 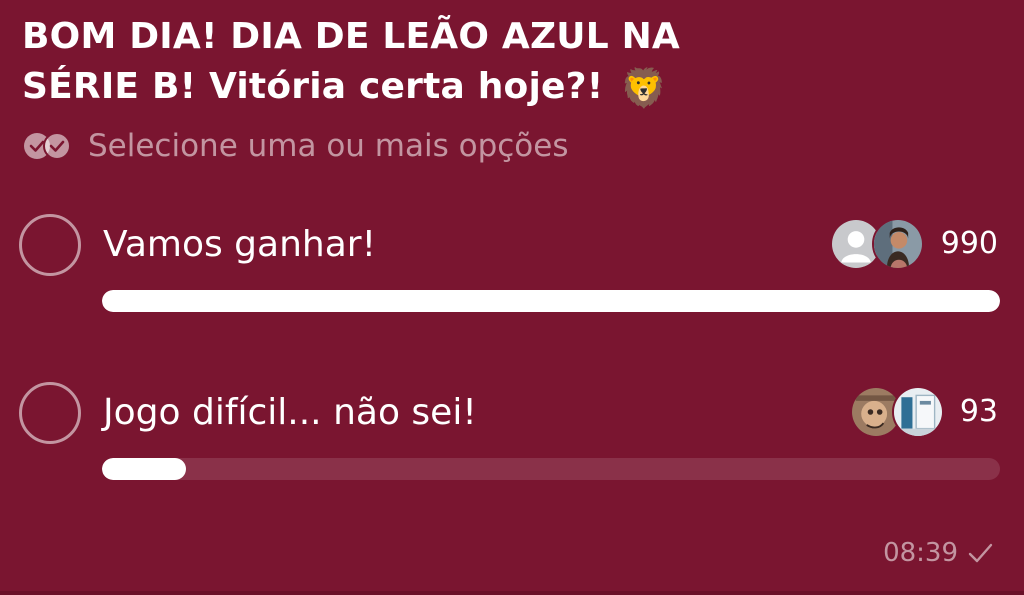 What do you see at coordinates (50, 413) in the screenshot?
I see `option-2-radio` at bounding box center [50, 413].